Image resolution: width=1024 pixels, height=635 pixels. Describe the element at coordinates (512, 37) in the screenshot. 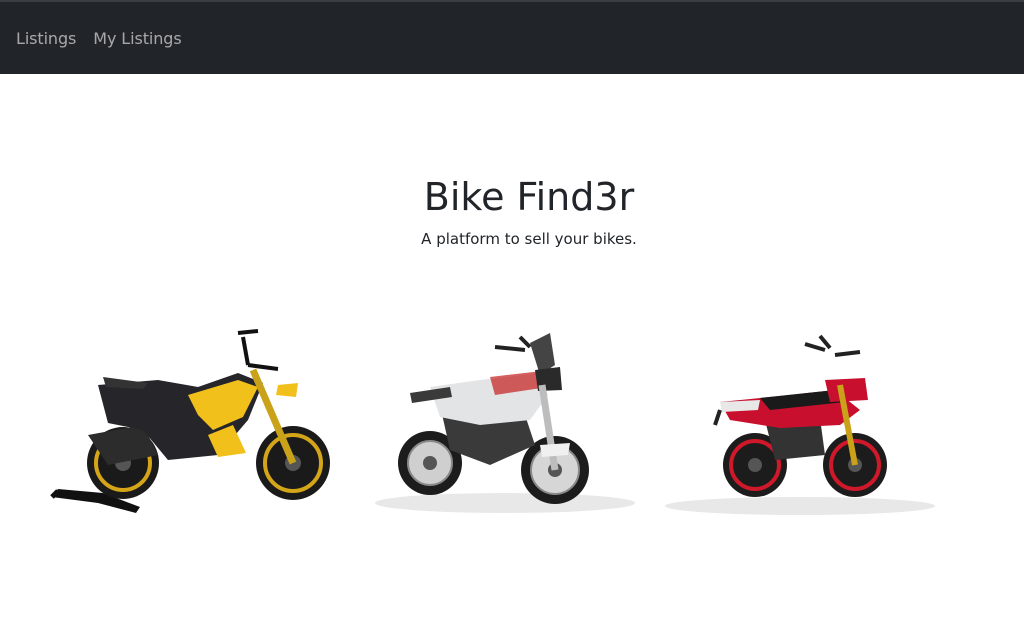

I see `top-navbar: Listings My Listings` at that location.